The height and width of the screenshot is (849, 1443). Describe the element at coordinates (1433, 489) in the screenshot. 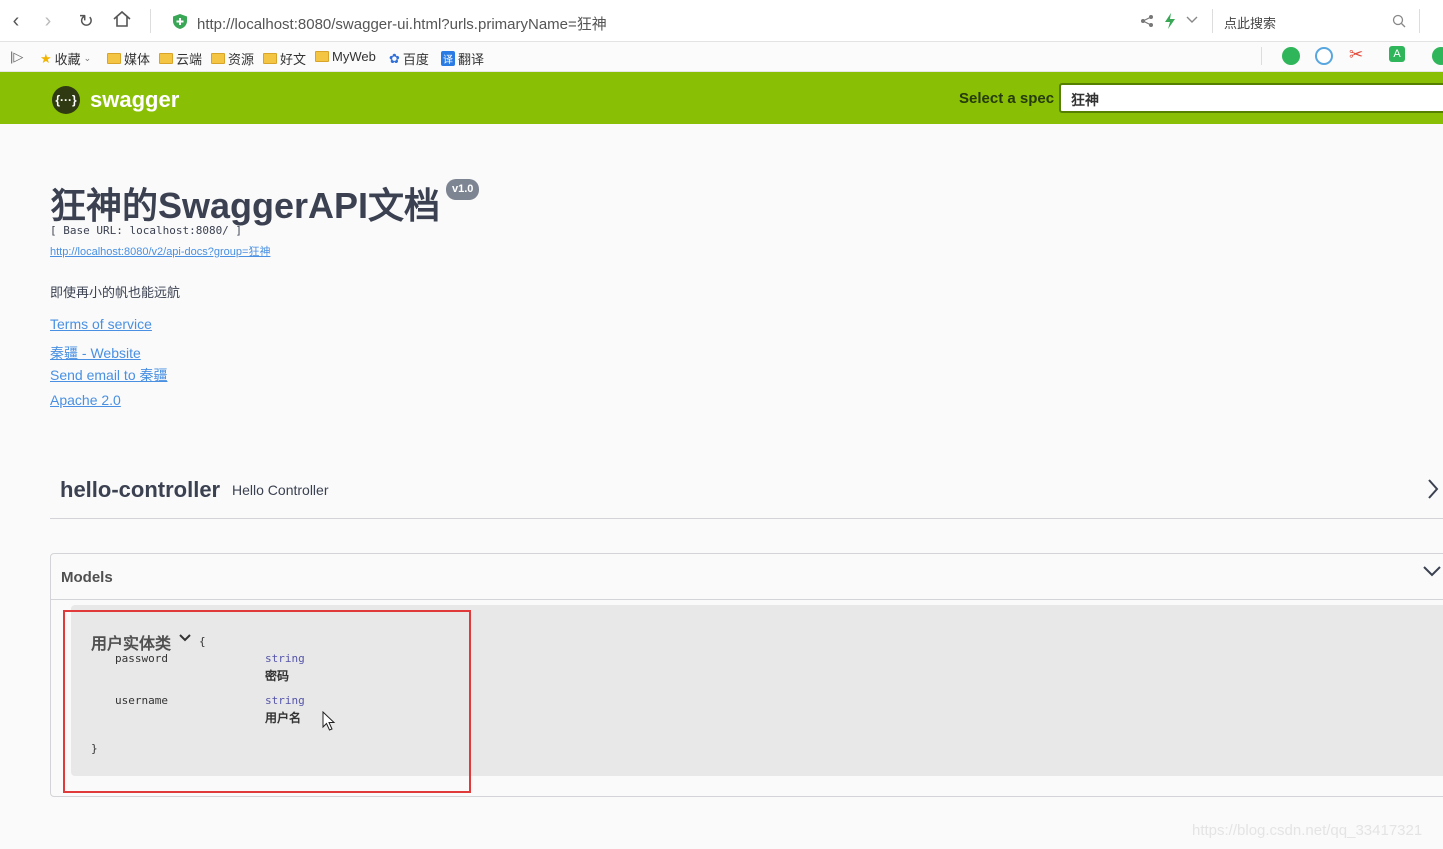

I see `chevron-right-icon` at that location.